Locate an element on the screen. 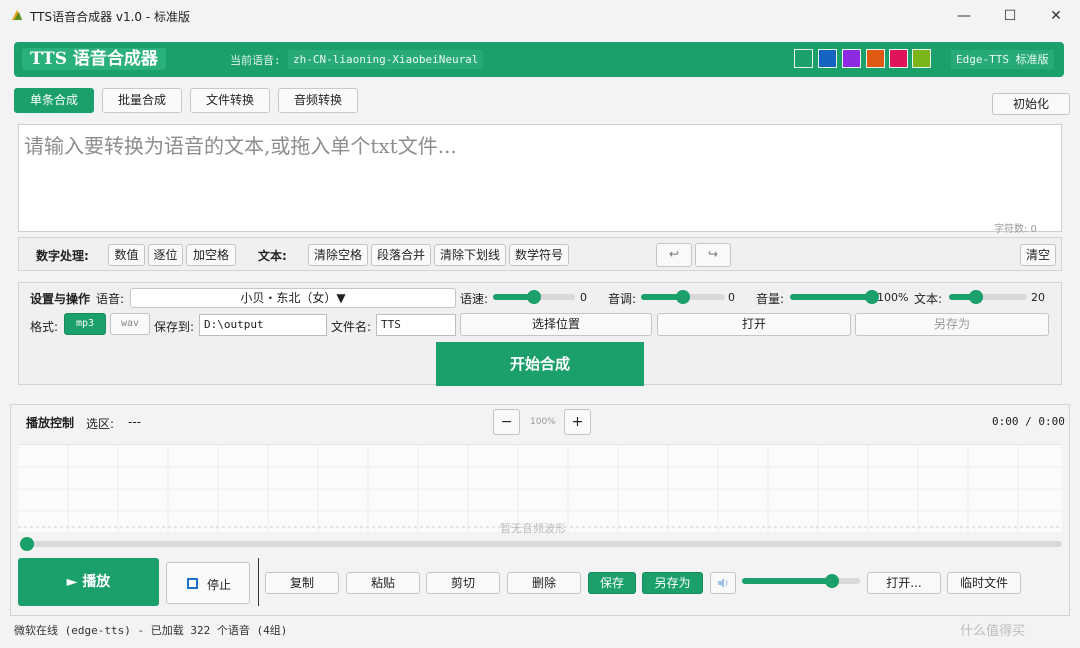 The image size is (1080, 648). number-value-button: 数值 is located at coordinates (126, 255).